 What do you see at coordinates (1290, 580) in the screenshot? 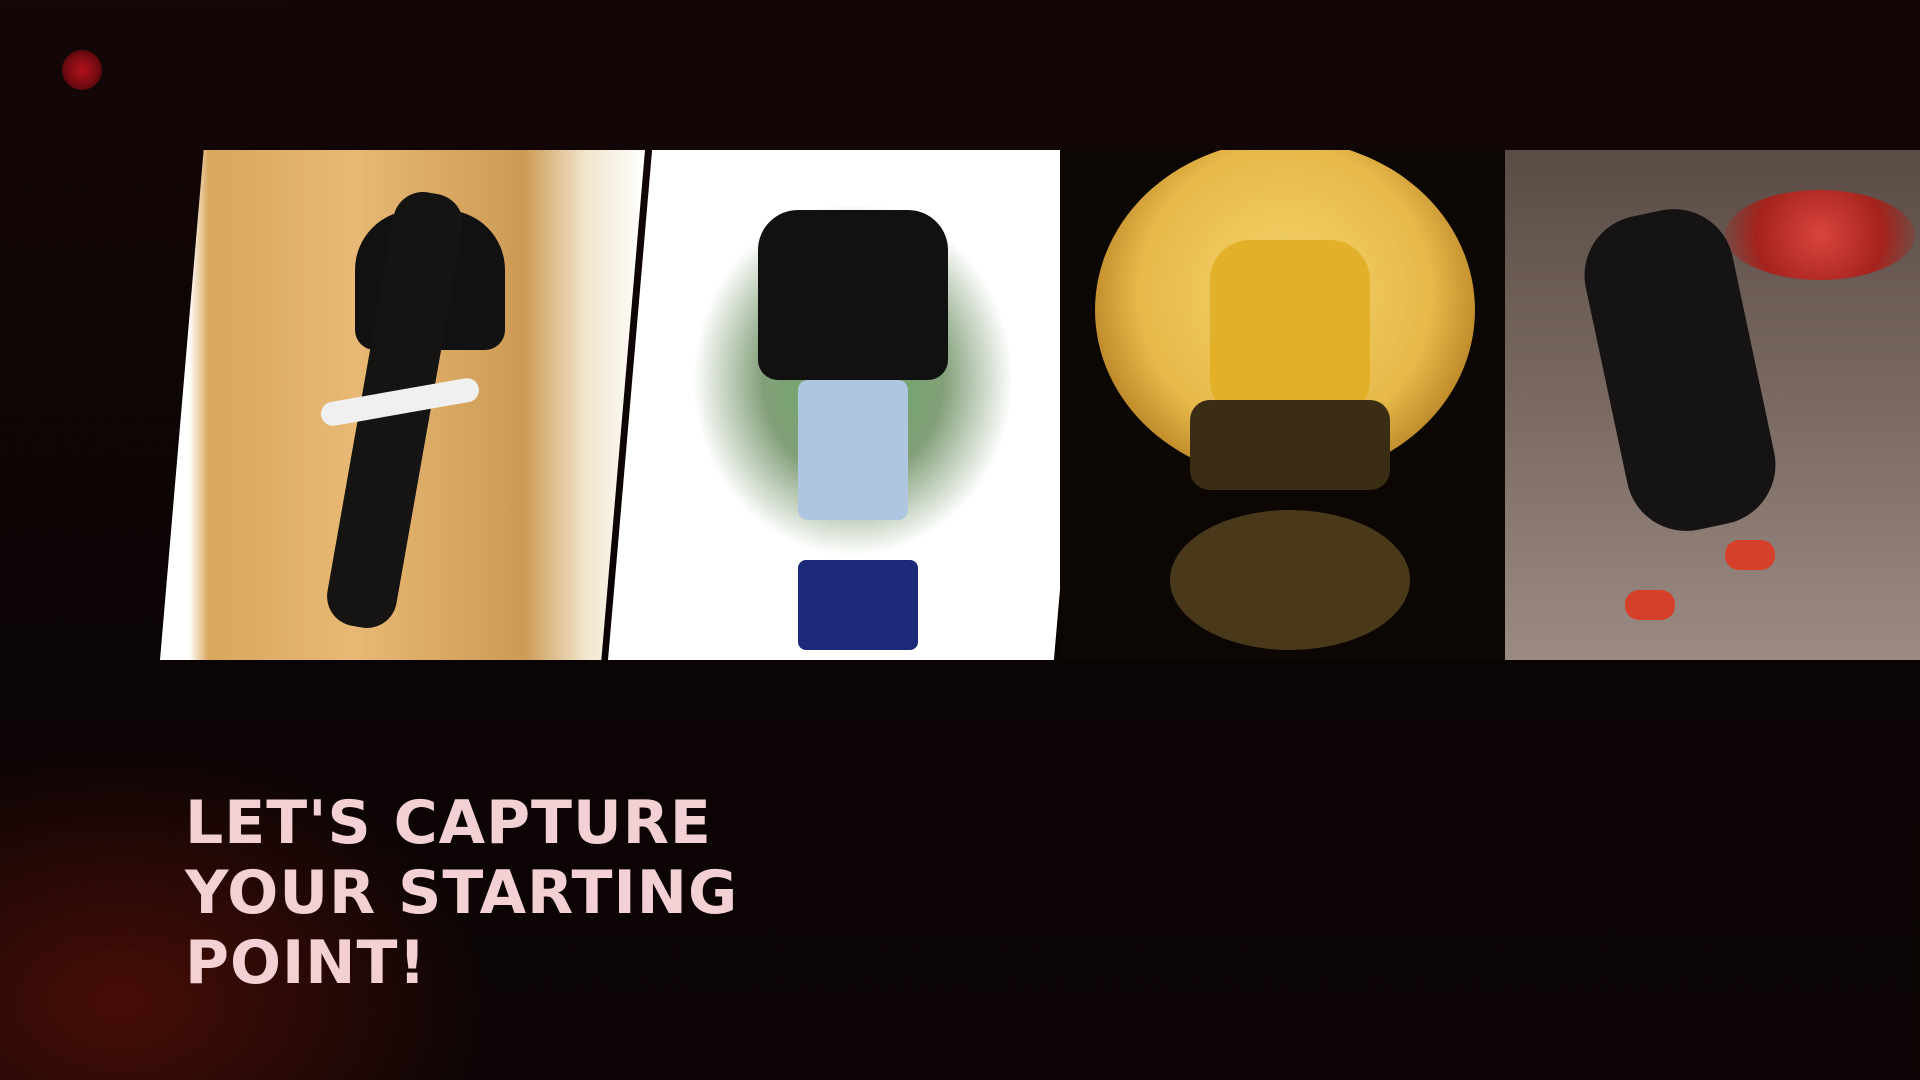
I see `athlete-reflection` at bounding box center [1290, 580].